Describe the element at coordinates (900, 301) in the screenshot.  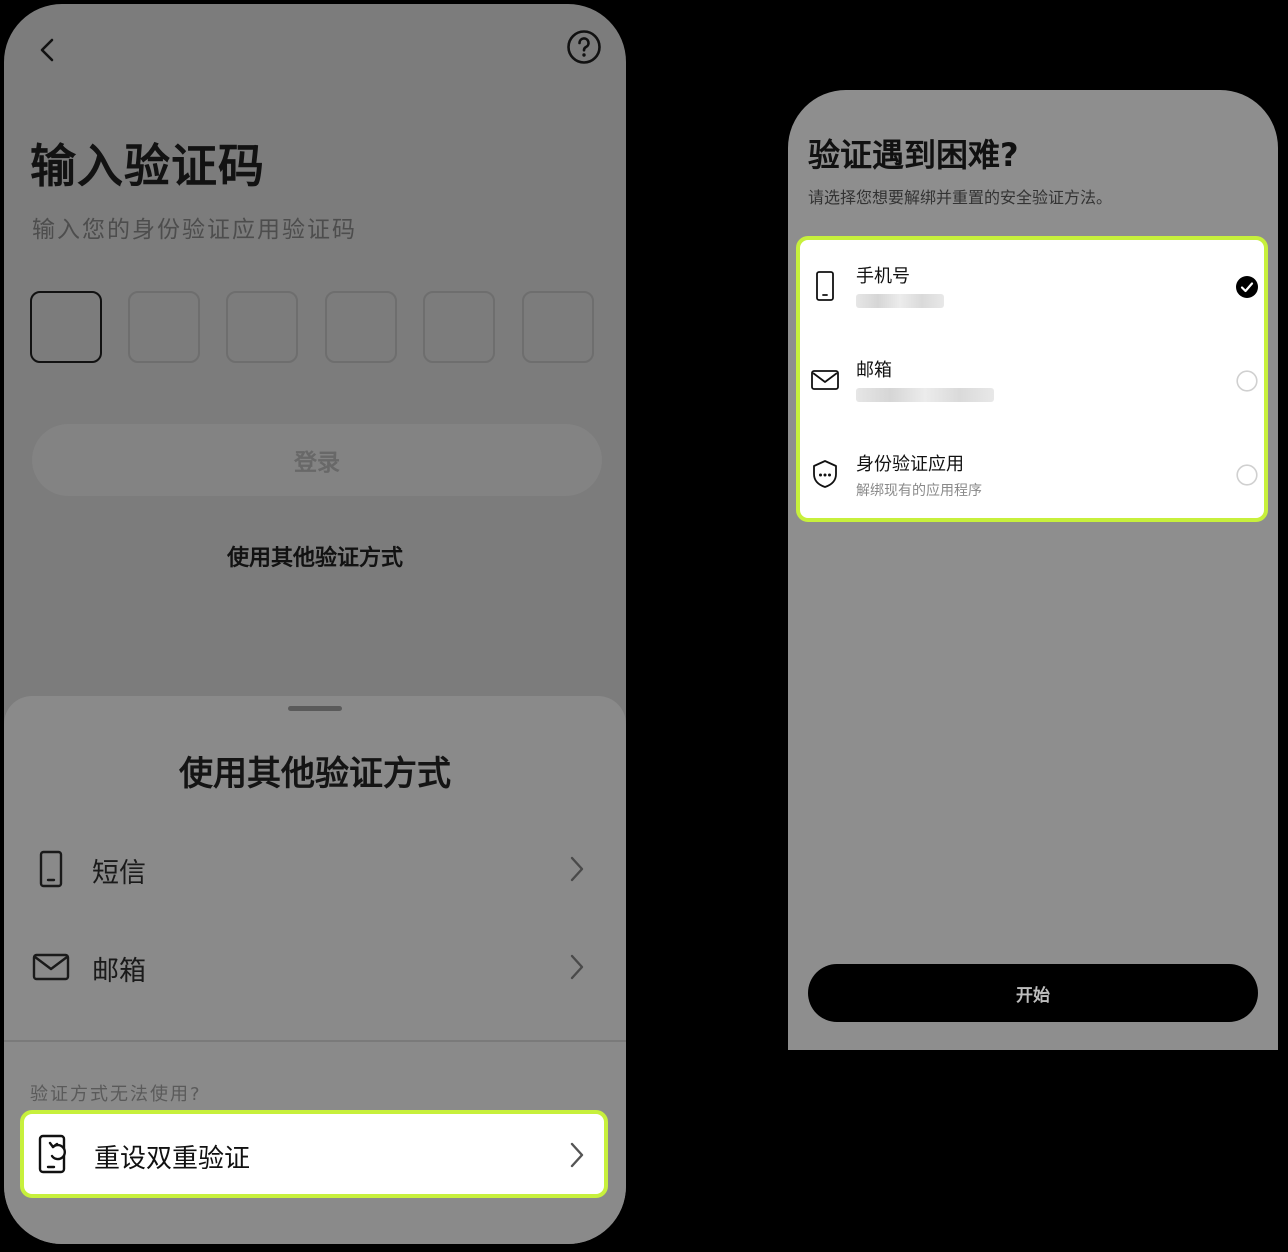
I see `masked-phone-number` at that location.